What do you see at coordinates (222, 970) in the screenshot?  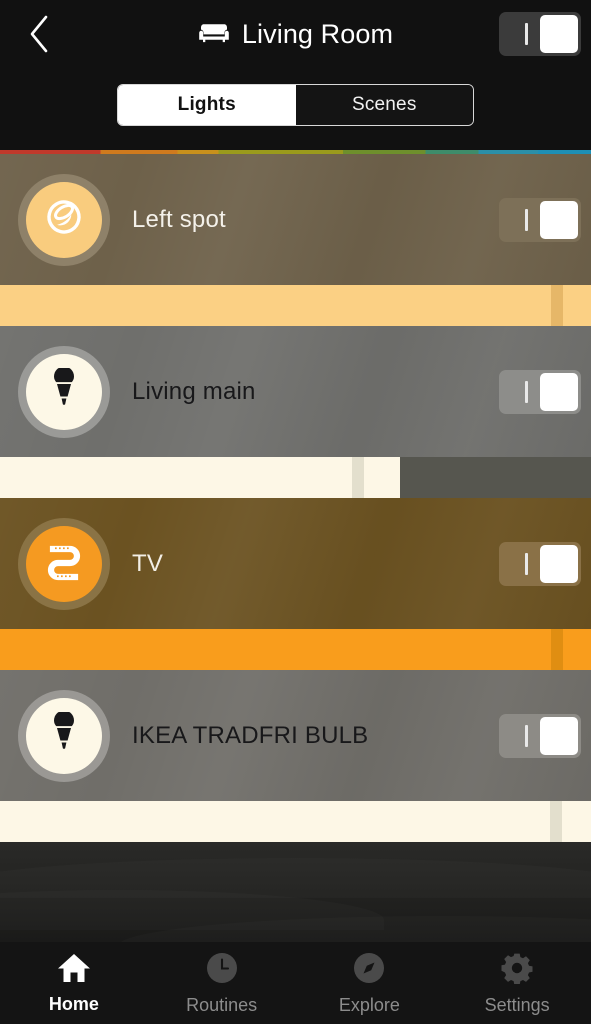 I see `clock-icon` at bounding box center [222, 970].